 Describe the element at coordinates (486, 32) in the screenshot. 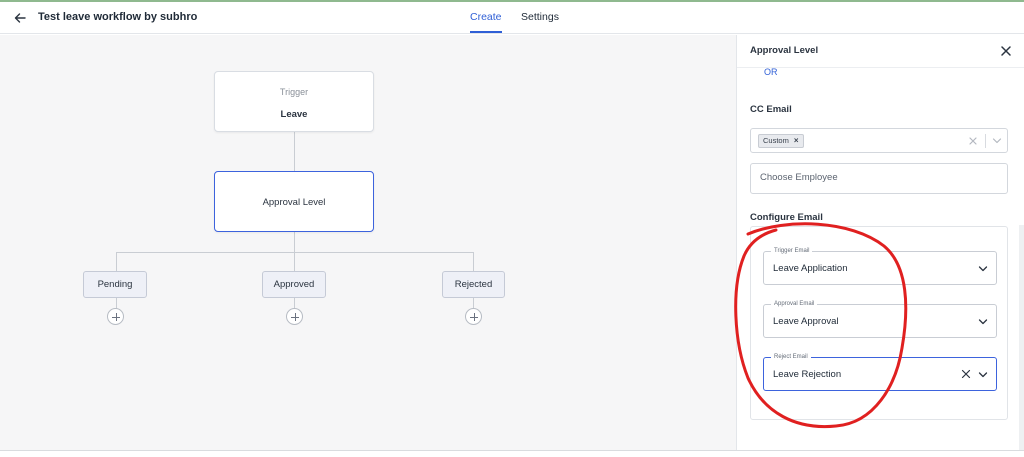

I see `active-tab-indicator` at that location.